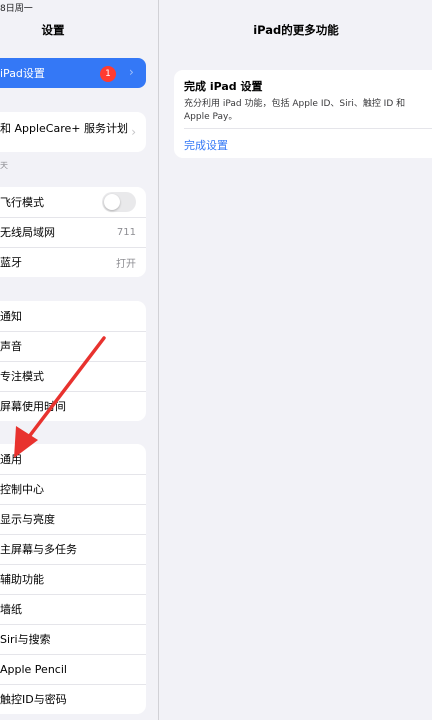  I want to click on airplane-mode-toggle, so click(119, 202).